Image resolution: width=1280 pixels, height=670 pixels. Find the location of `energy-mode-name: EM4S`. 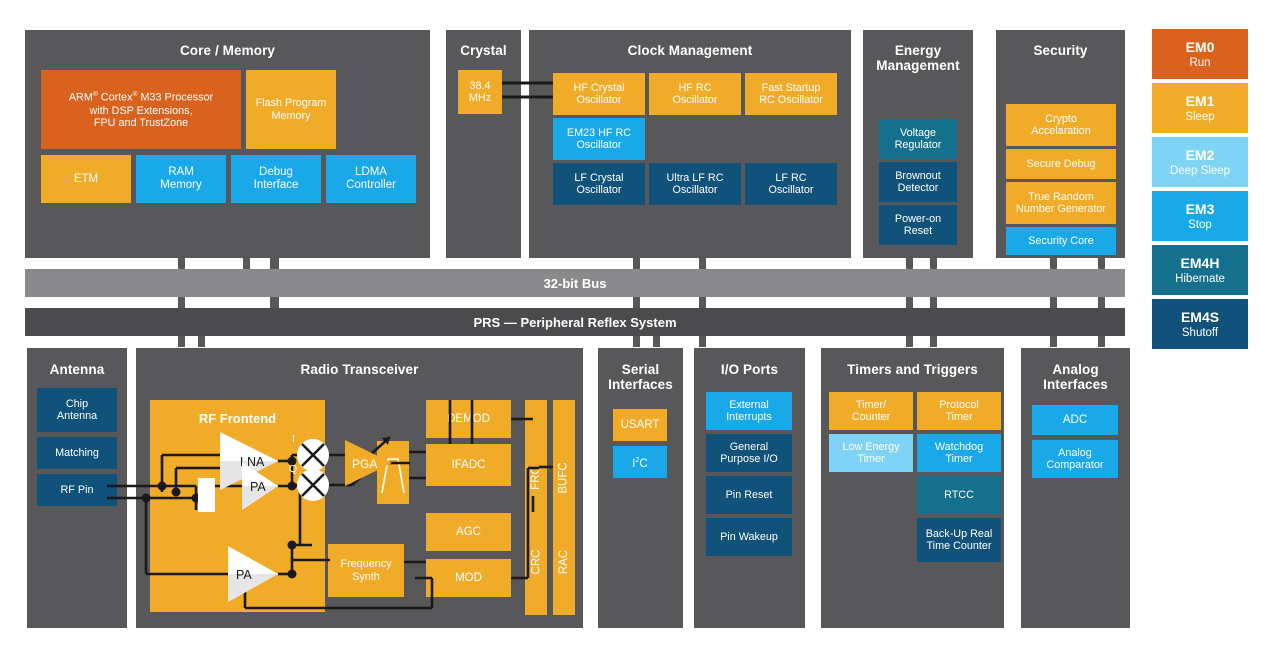

energy-mode-name: EM4S is located at coordinates (1200, 316).